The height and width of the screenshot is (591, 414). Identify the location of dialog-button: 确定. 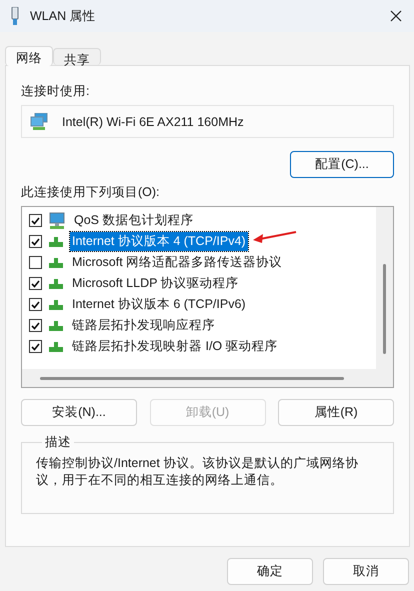
(270, 571).